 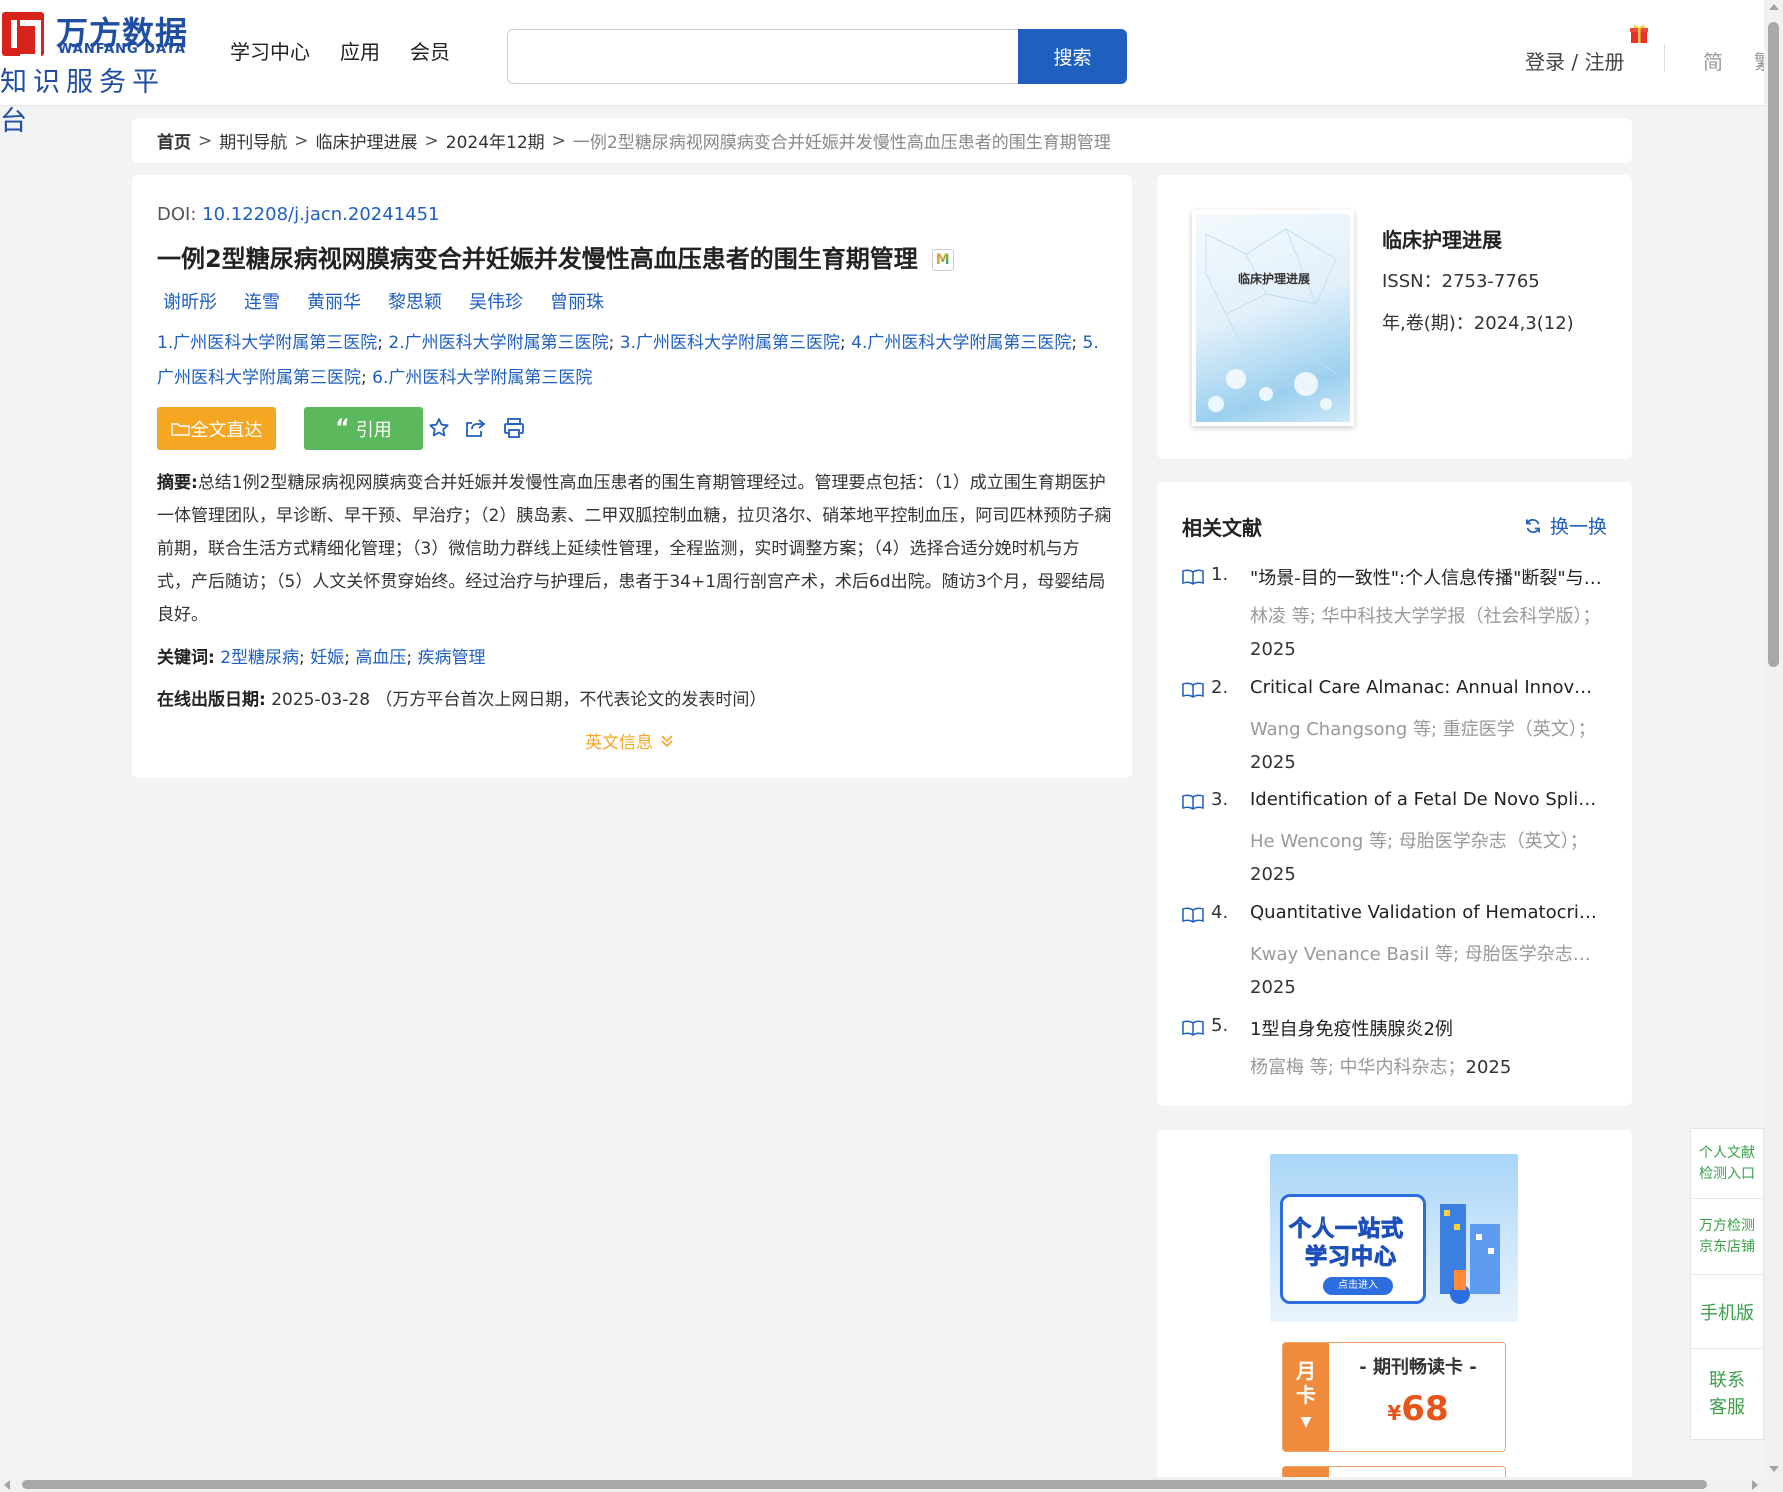 I want to click on journal-volume: 年,卷(期)：2024,3(12), so click(x=1478, y=323).